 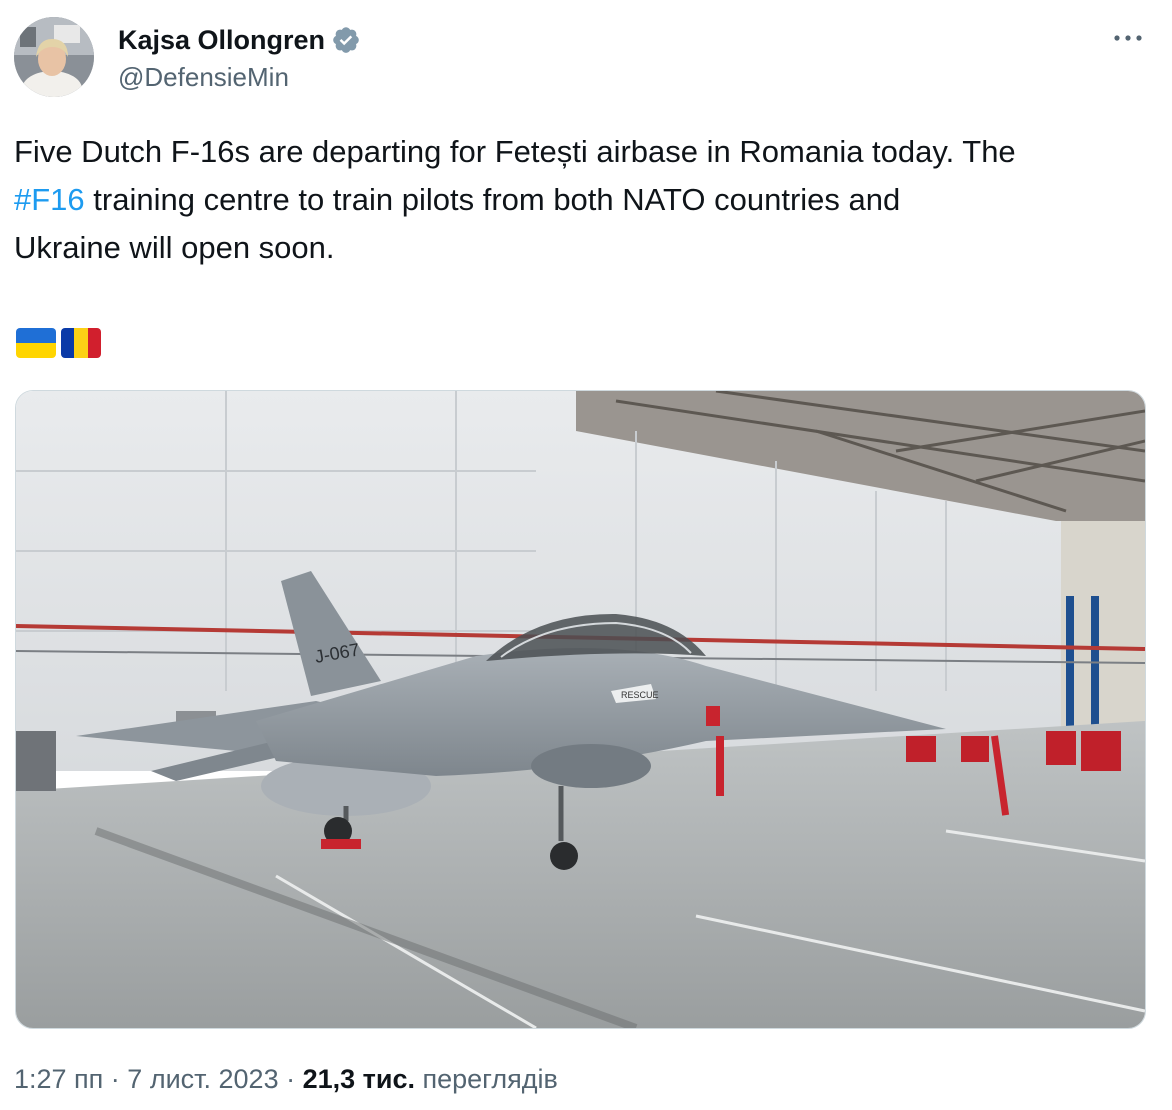 I want to click on avatar-photo, so click(x=54, y=57).